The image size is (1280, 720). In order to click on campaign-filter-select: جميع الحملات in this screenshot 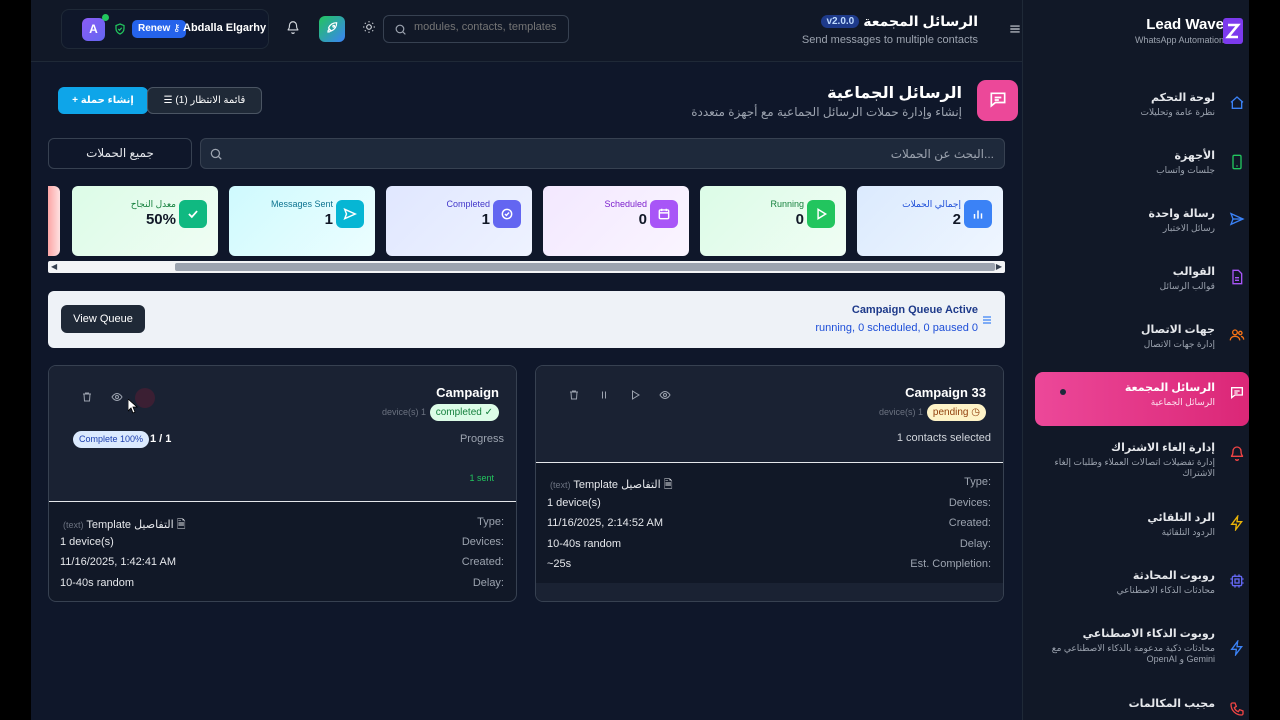, I will do `click(120, 153)`.